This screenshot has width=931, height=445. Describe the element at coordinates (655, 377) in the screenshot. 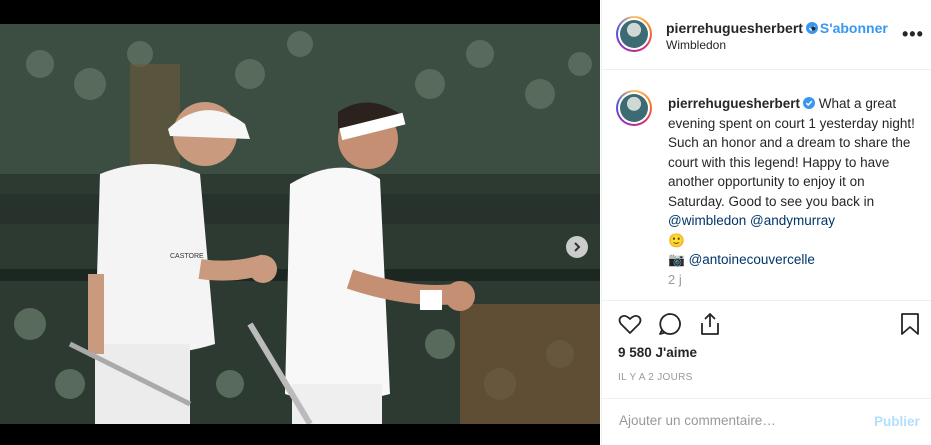

I see `post-date: IL Y A 2 JOURS` at that location.